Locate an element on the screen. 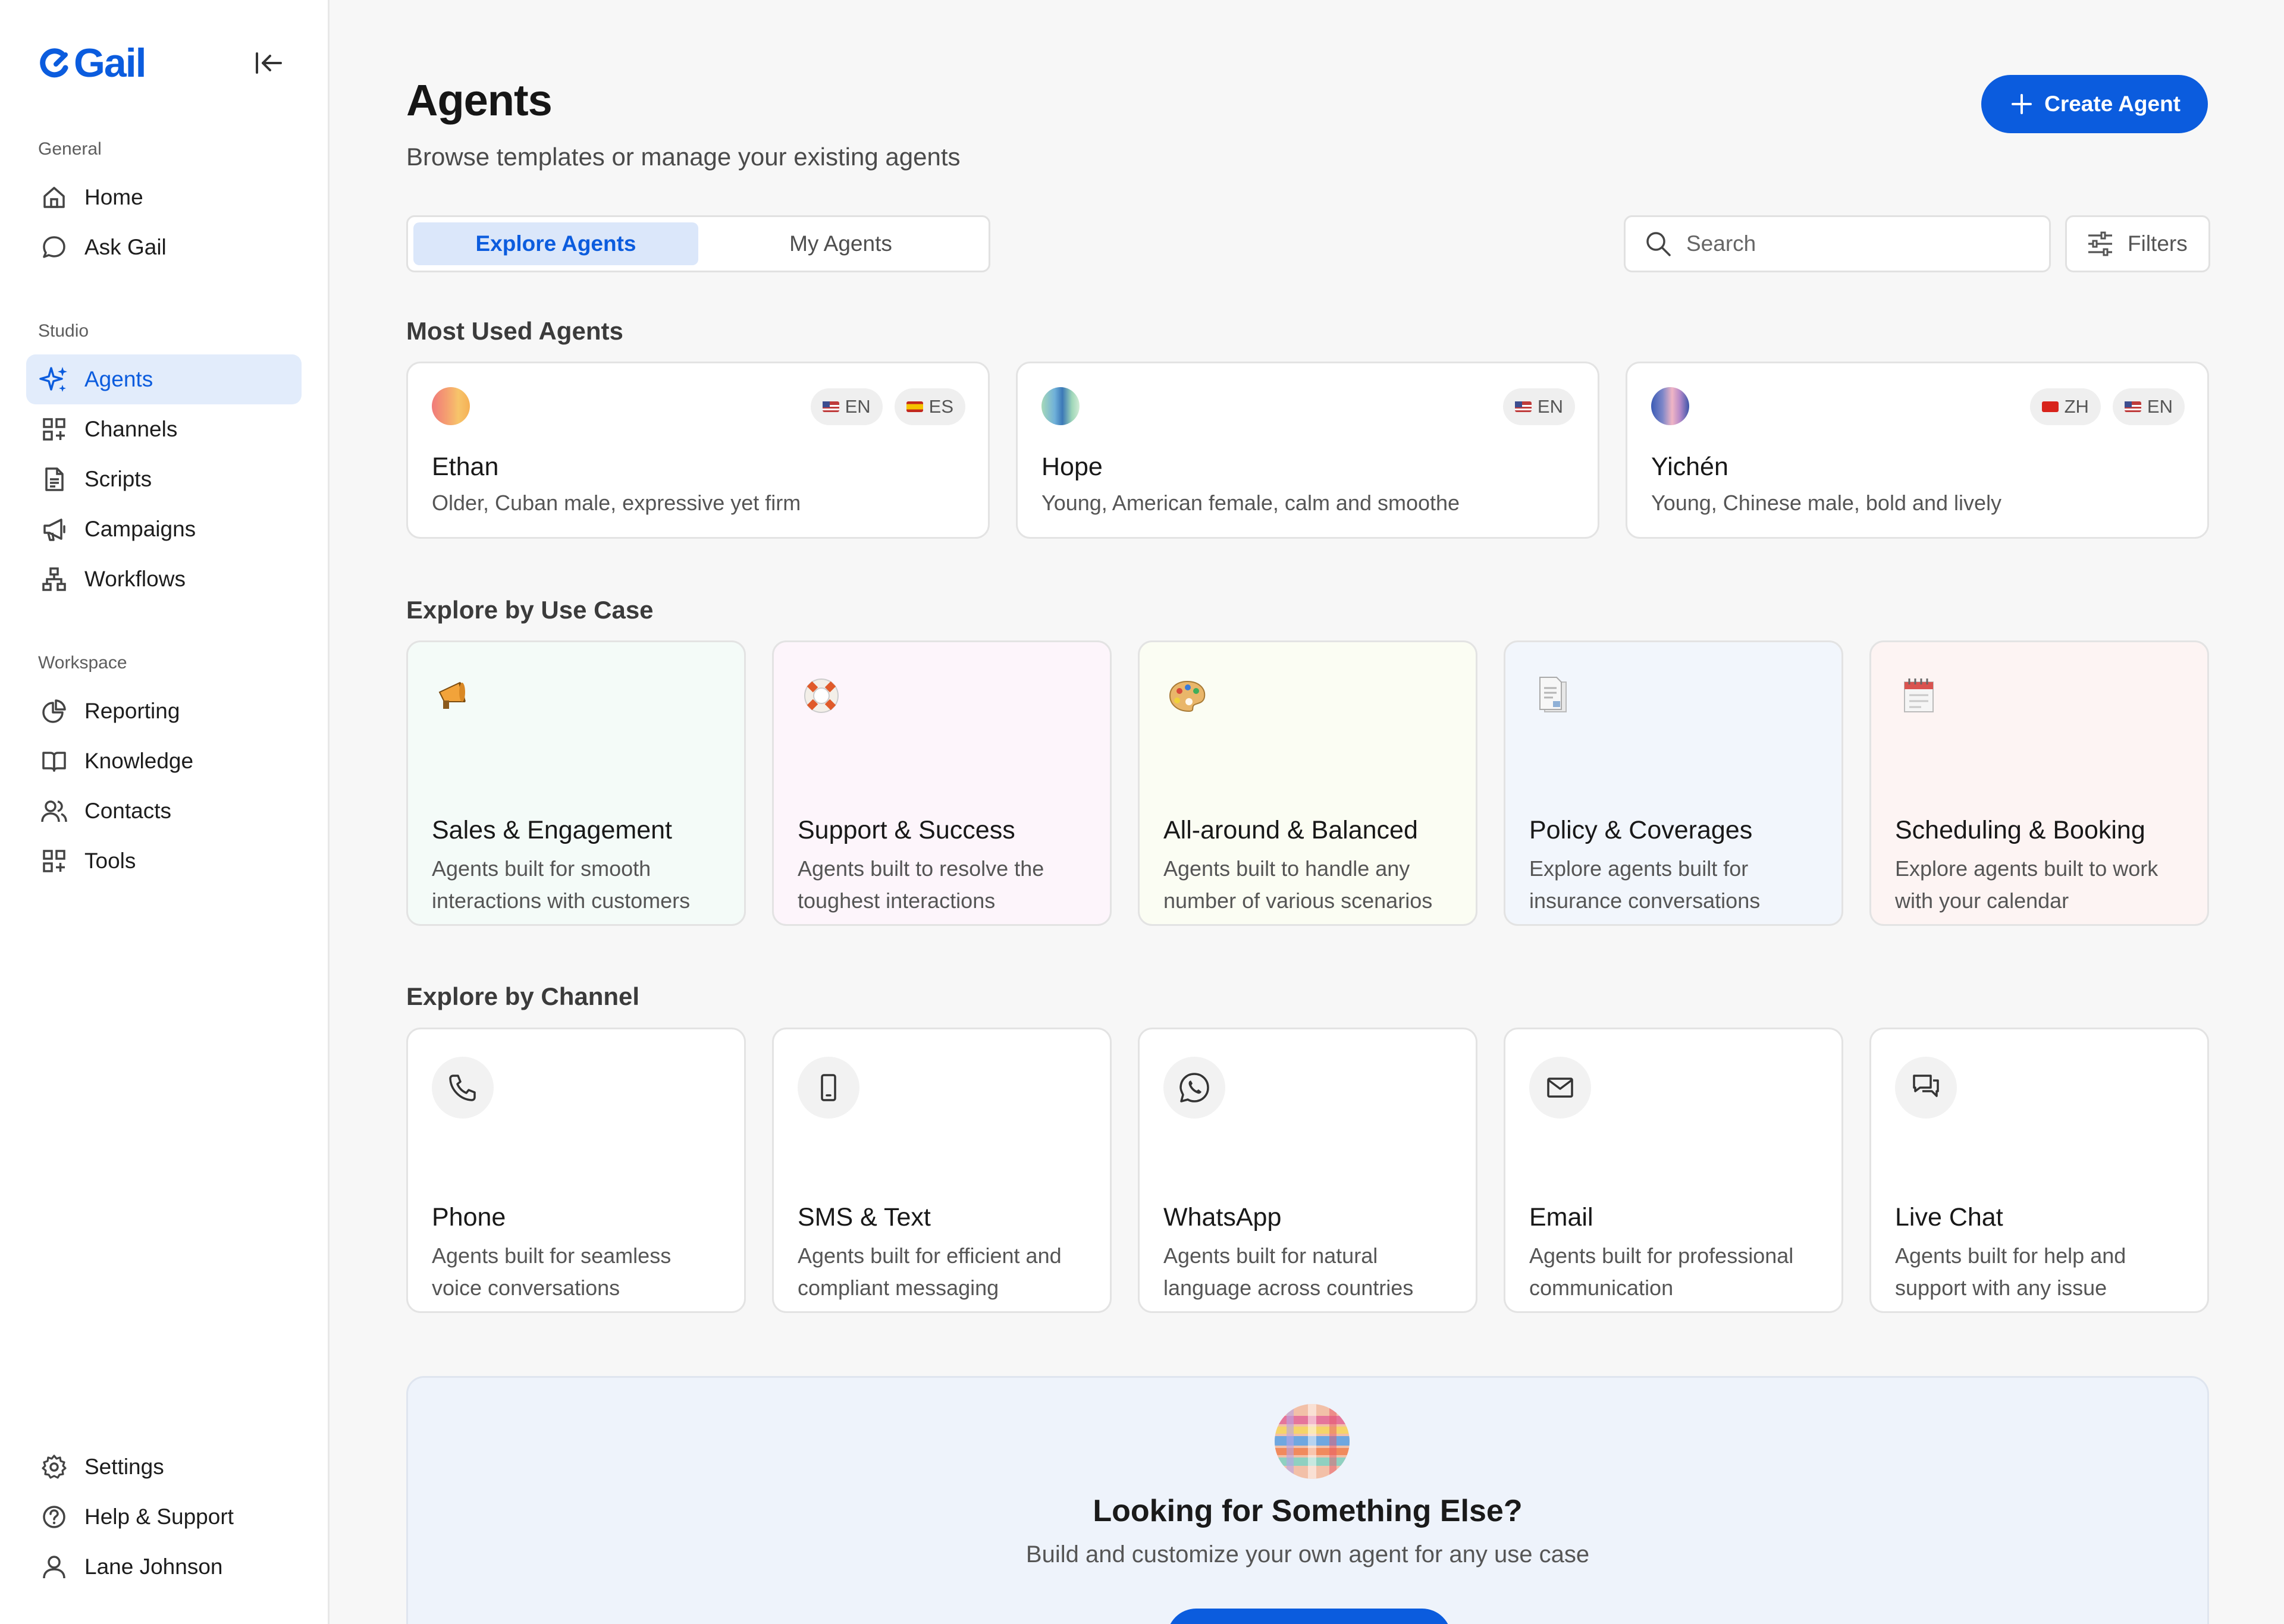 Image resolution: width=2284 pixels, height=1624 pixels. agent-name: Hope is located at coordinates (1072, 467).